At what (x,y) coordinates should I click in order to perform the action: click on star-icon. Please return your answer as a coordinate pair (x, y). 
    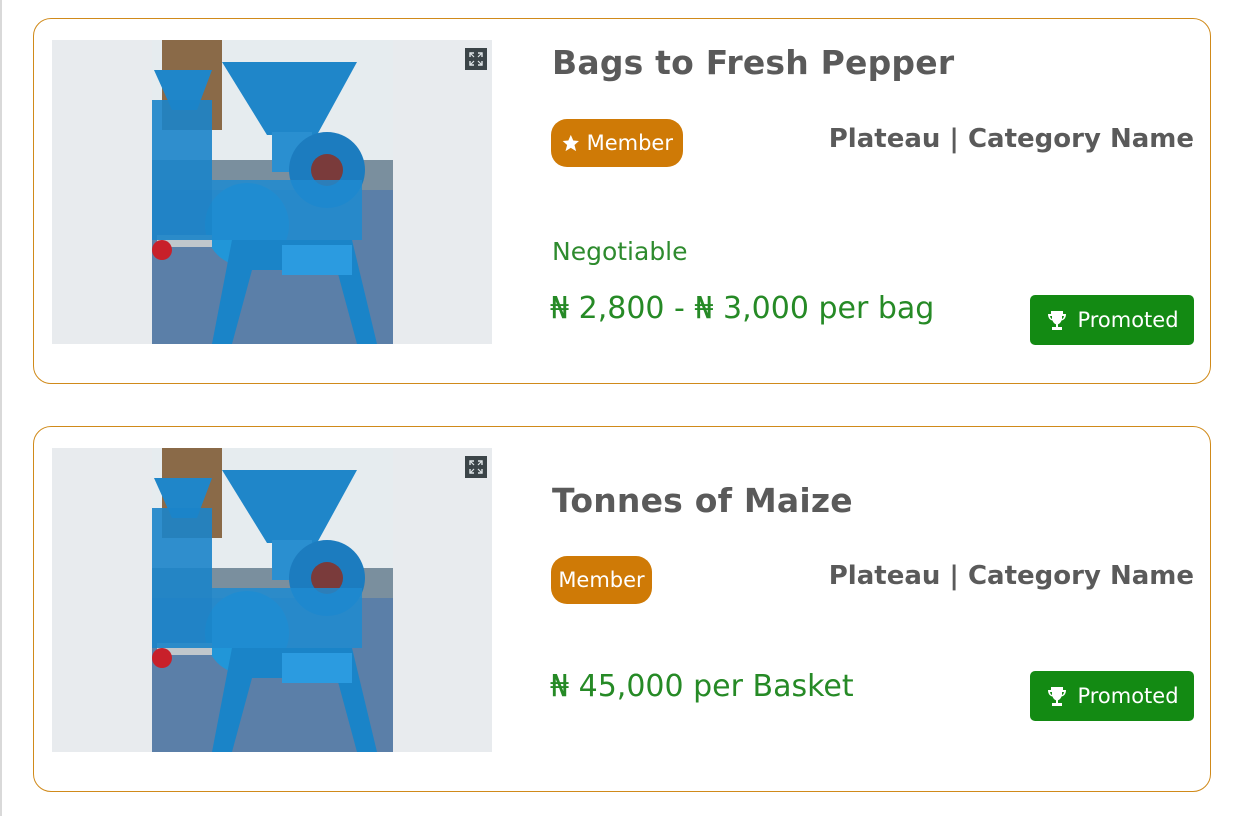
    Looking at the image, I should click on (570, 143).